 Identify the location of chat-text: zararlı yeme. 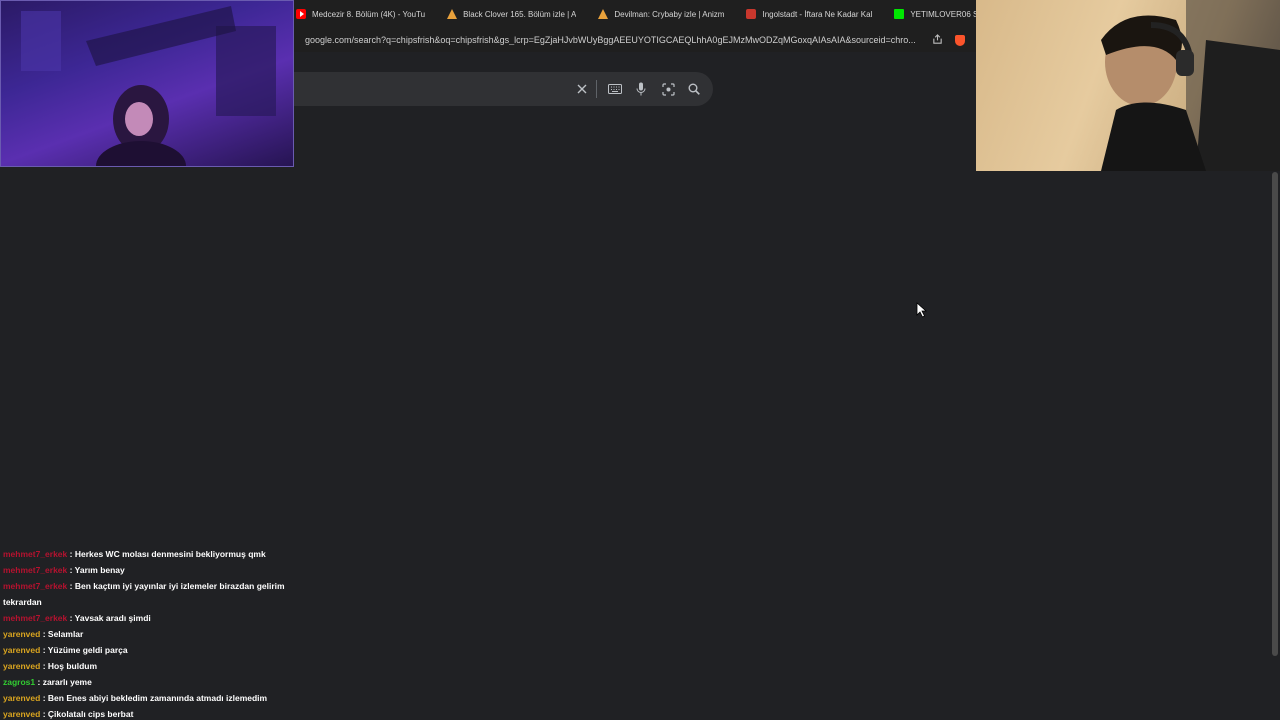
(67, 682).